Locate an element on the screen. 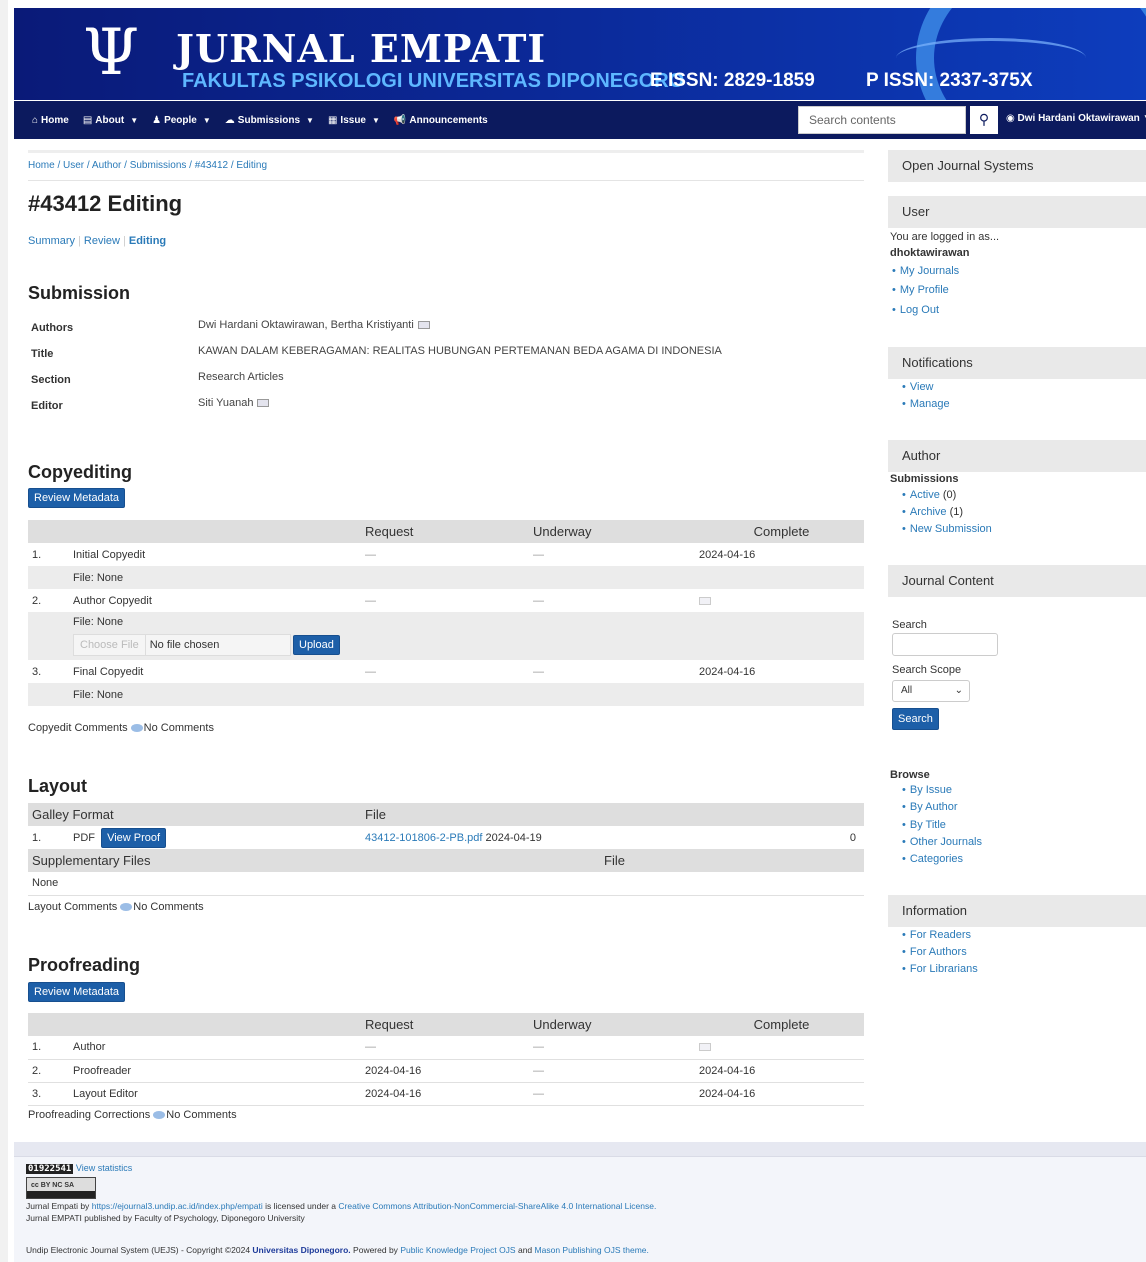 Image resolution: width=1146 pixels, height=1262 pixels. column-header: File is located at coordinates (614, 860).